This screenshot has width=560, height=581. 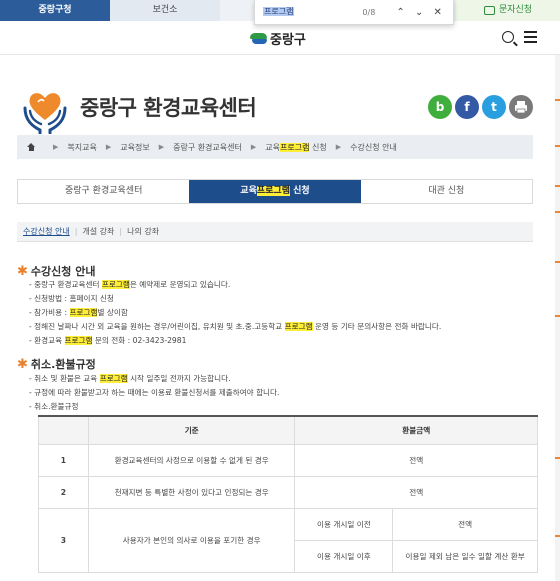 What do you see at coordinates (288, 460) in the screenshot?
I see `table-row: 1 환경교육센터의 사정으로 이용할 수 없게 된 경우 전액` at bounding box center [288, 460].